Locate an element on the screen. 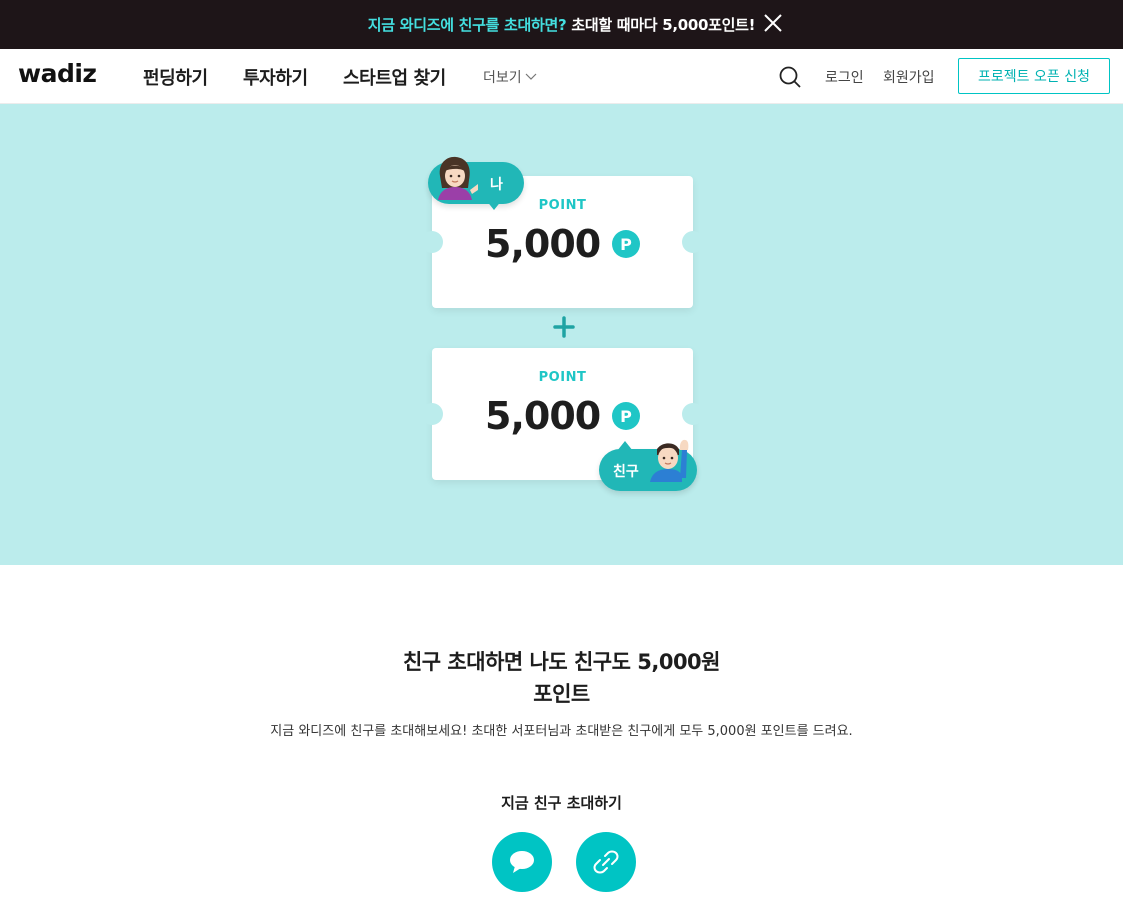  banner-text: 지금 와디즈에 친구를 초대하면? 초대할 때마다 5,000포인트! is located at coordinates (561, 24).